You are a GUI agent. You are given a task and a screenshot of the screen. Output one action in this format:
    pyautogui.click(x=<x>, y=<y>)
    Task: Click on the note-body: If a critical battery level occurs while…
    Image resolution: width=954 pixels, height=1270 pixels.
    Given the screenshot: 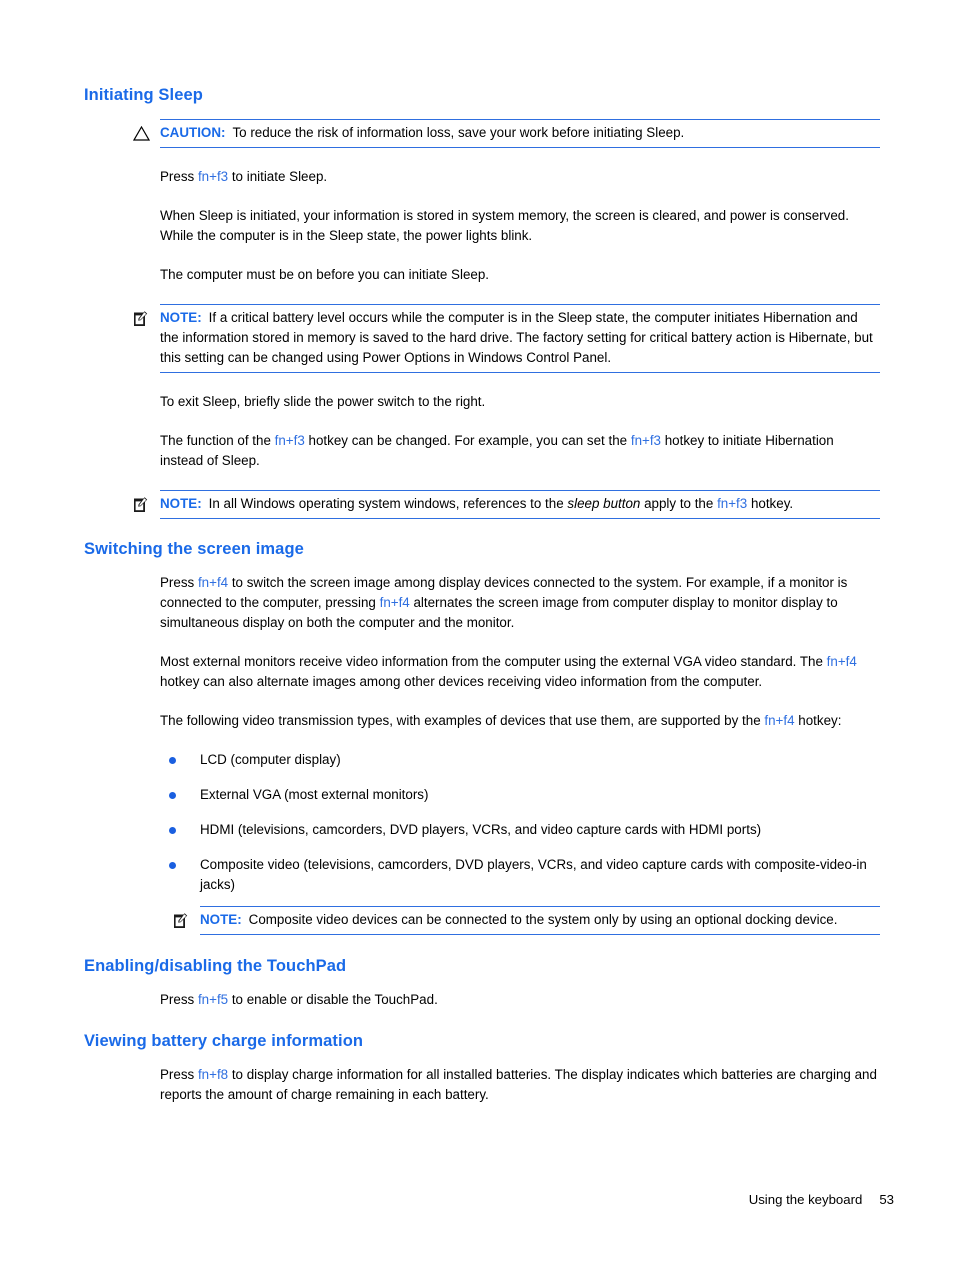 What is the action you would take?
    pyautogui.click(x=516, y=337)
    